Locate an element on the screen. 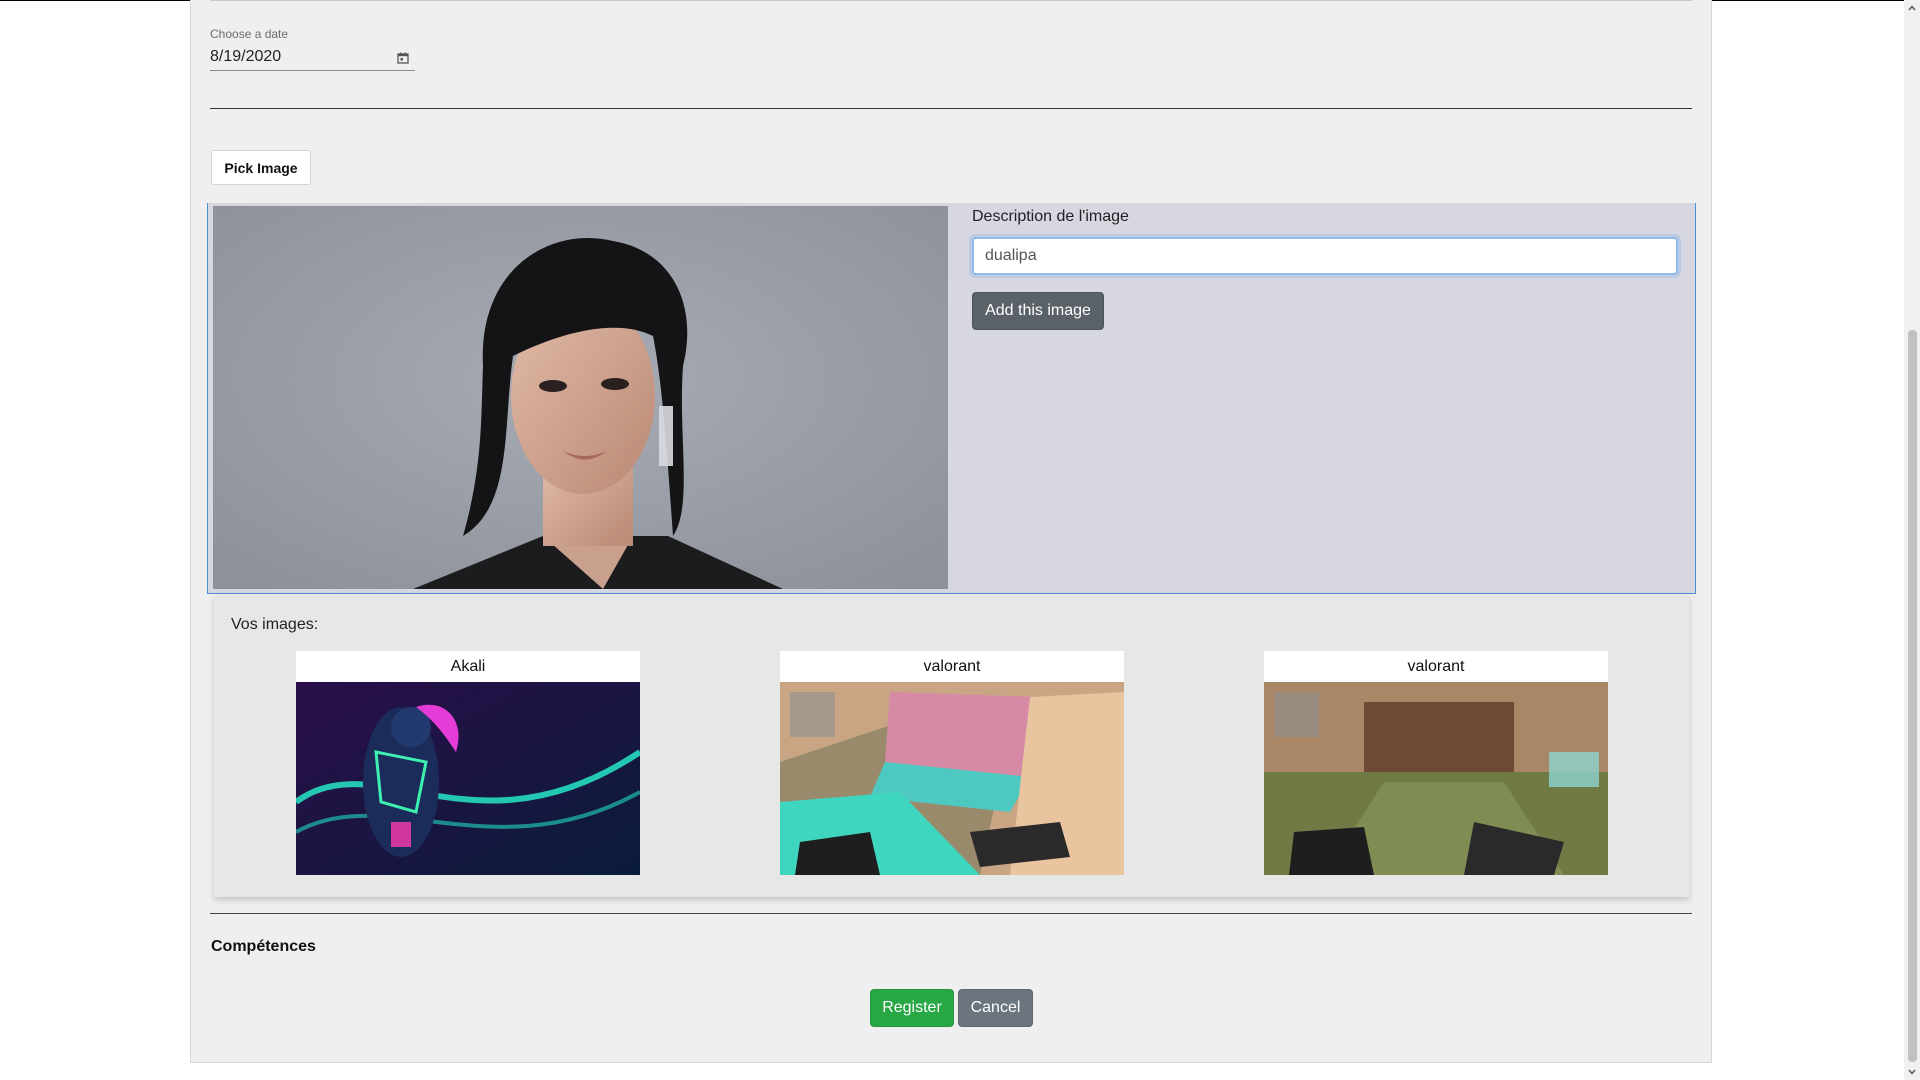 This screenshot has width=1920, height=1080. date-picker: Choose a date 8/19/2020 is located at coordinates (312, 49).